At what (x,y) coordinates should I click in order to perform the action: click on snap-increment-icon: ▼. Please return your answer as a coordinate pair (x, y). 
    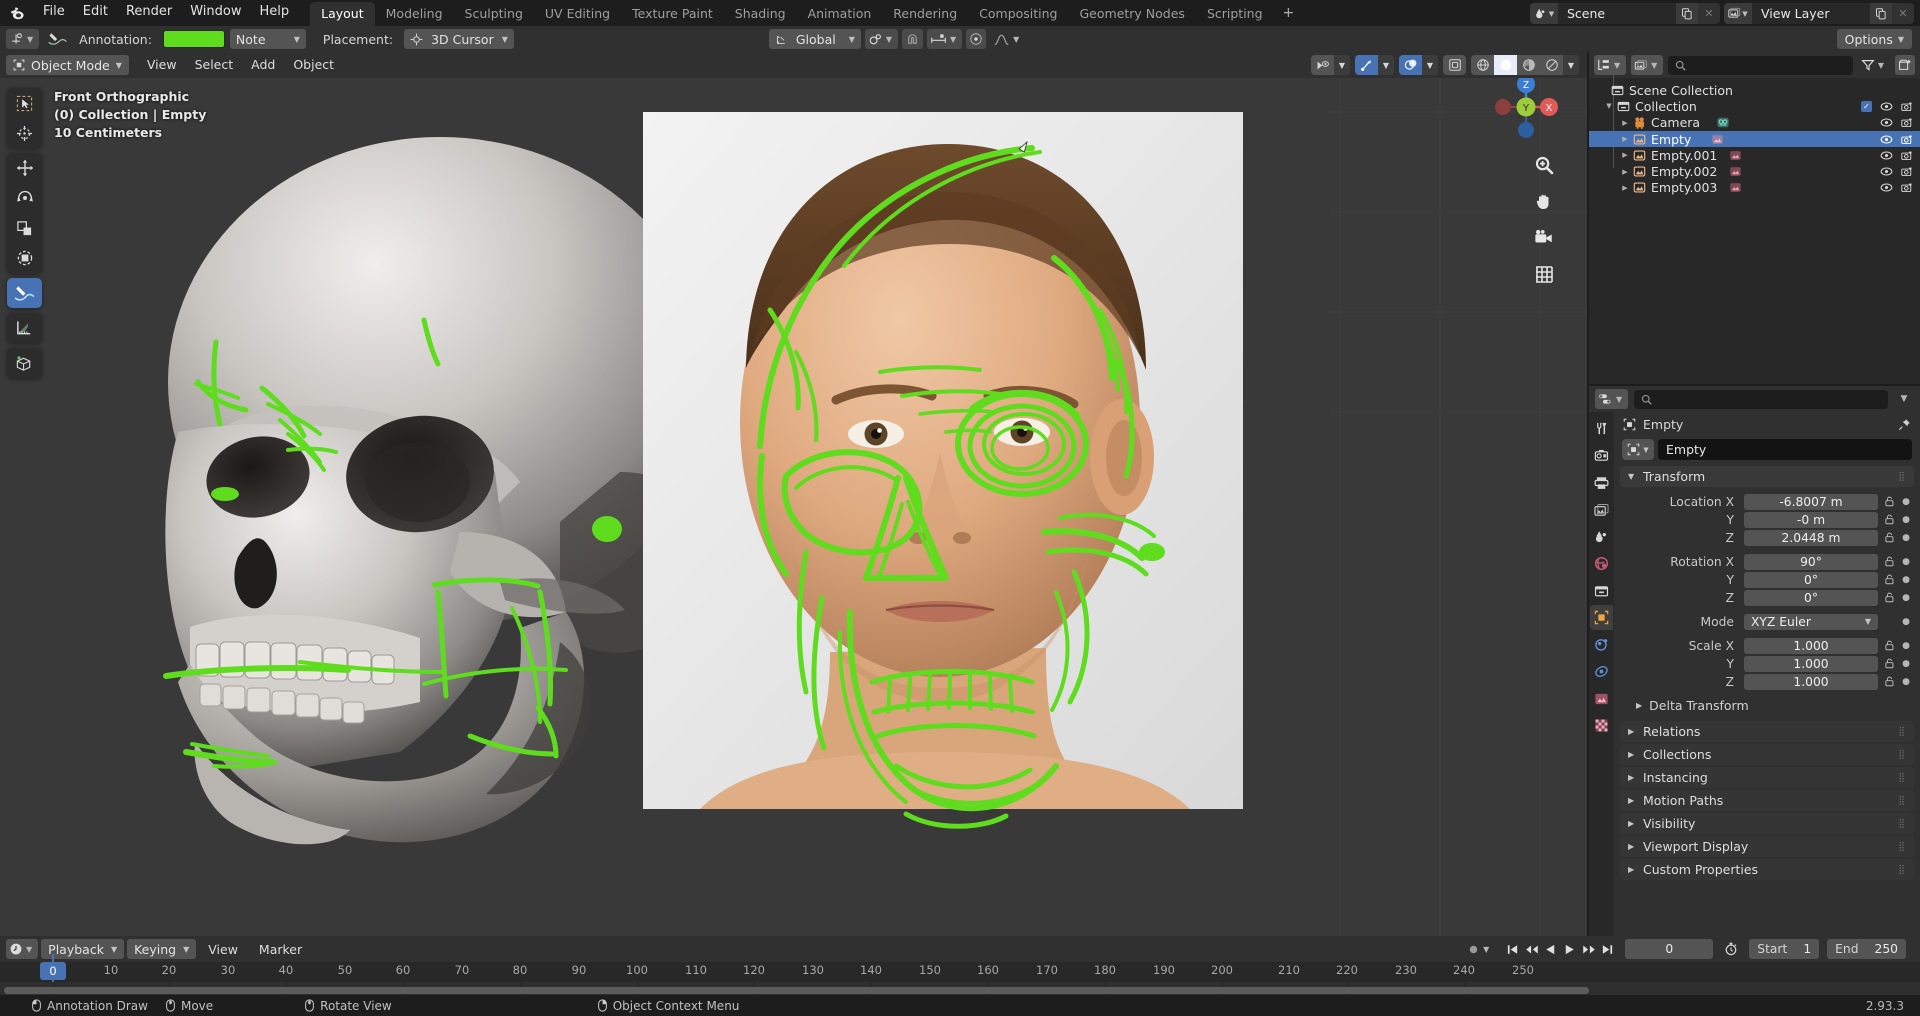
    Looking at the image, I should click on (945, 39).